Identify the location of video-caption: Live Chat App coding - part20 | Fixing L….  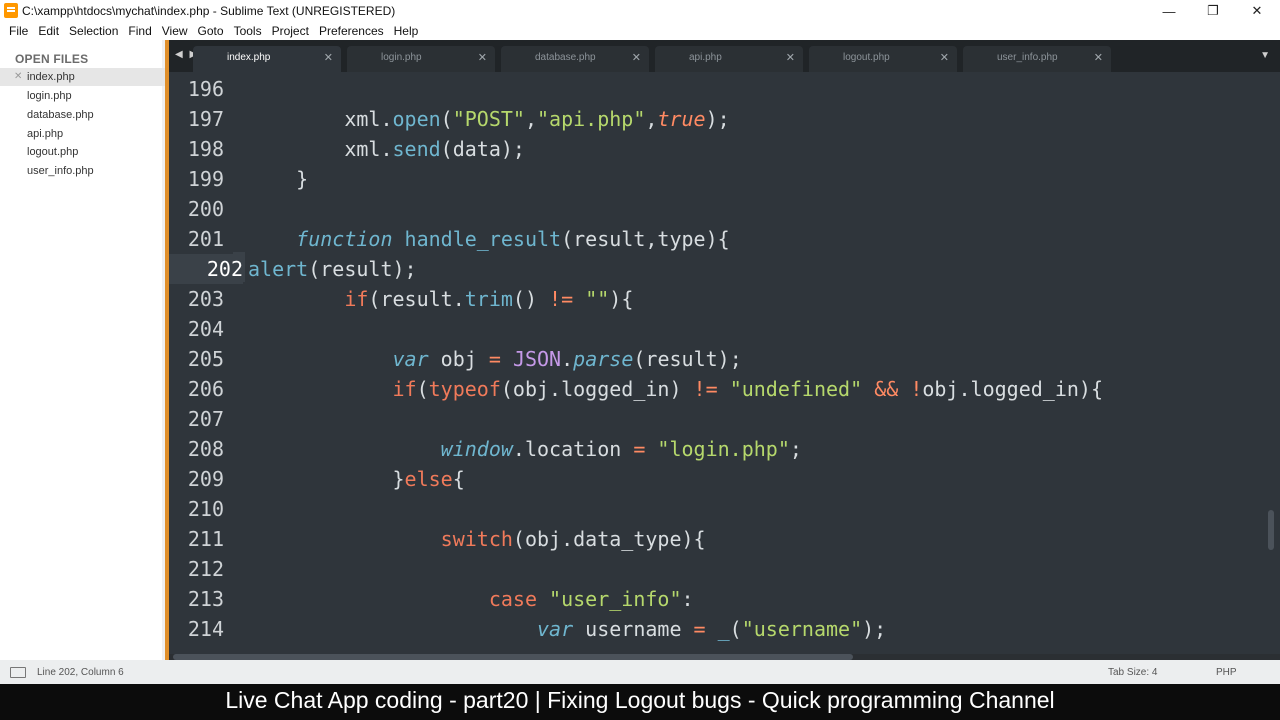
(640, 702).